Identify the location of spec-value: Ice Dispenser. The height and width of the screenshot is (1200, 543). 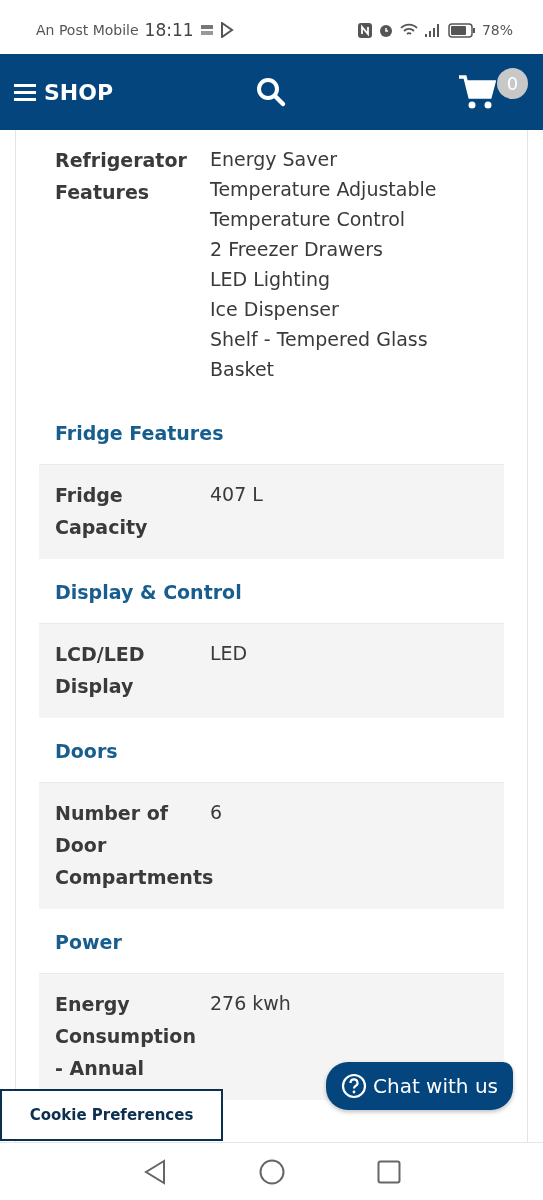
(275, 309).